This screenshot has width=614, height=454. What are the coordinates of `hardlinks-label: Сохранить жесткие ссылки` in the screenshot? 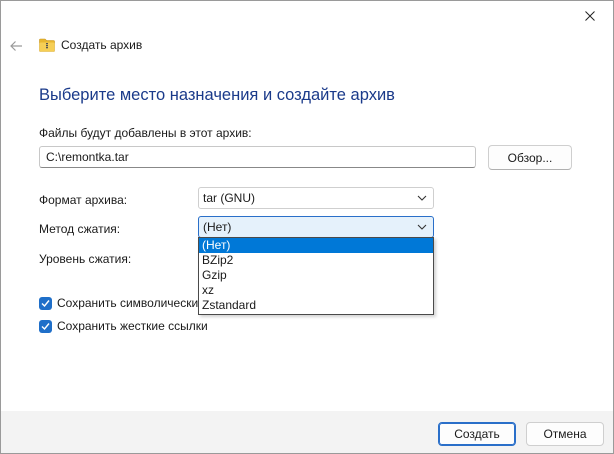 It's located at (132, 326).